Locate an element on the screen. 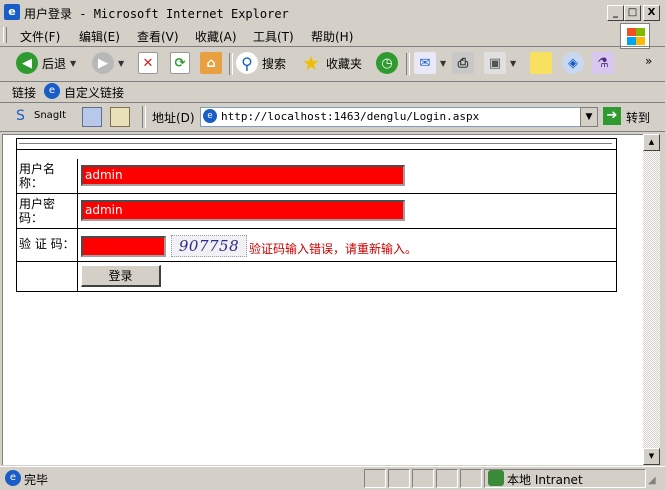  title-app-name: Microsoft Internet Explorer is located at coordinates (191, 14).